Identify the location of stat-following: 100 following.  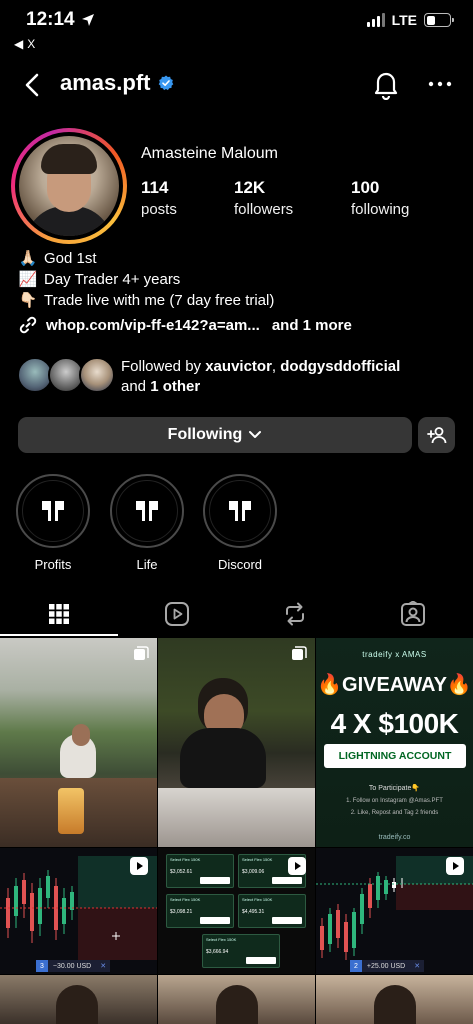
(380, 198).